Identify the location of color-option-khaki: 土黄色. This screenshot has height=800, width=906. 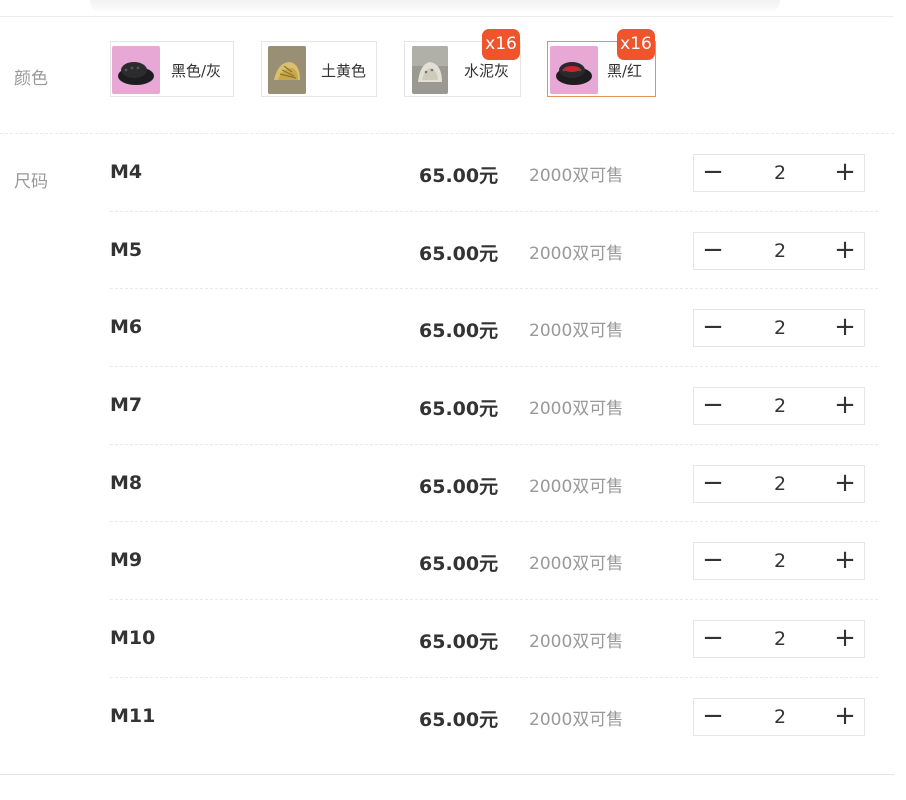
(319, 69).